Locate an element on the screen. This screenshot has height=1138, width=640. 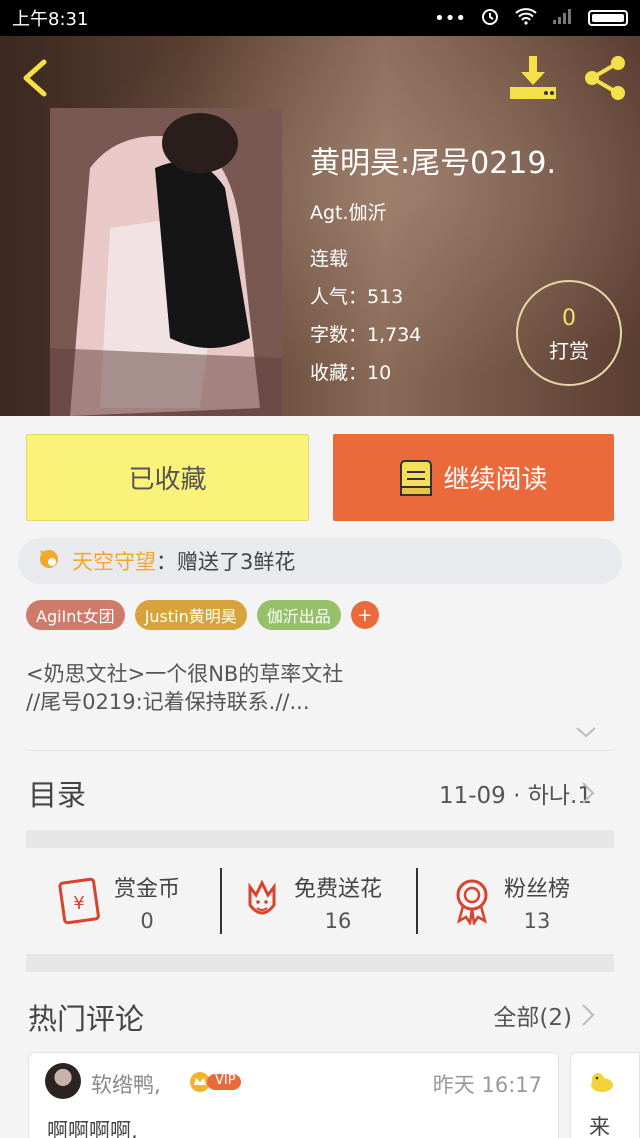
tag-item: 伽沂出品 is located at coordinates (298, 615).